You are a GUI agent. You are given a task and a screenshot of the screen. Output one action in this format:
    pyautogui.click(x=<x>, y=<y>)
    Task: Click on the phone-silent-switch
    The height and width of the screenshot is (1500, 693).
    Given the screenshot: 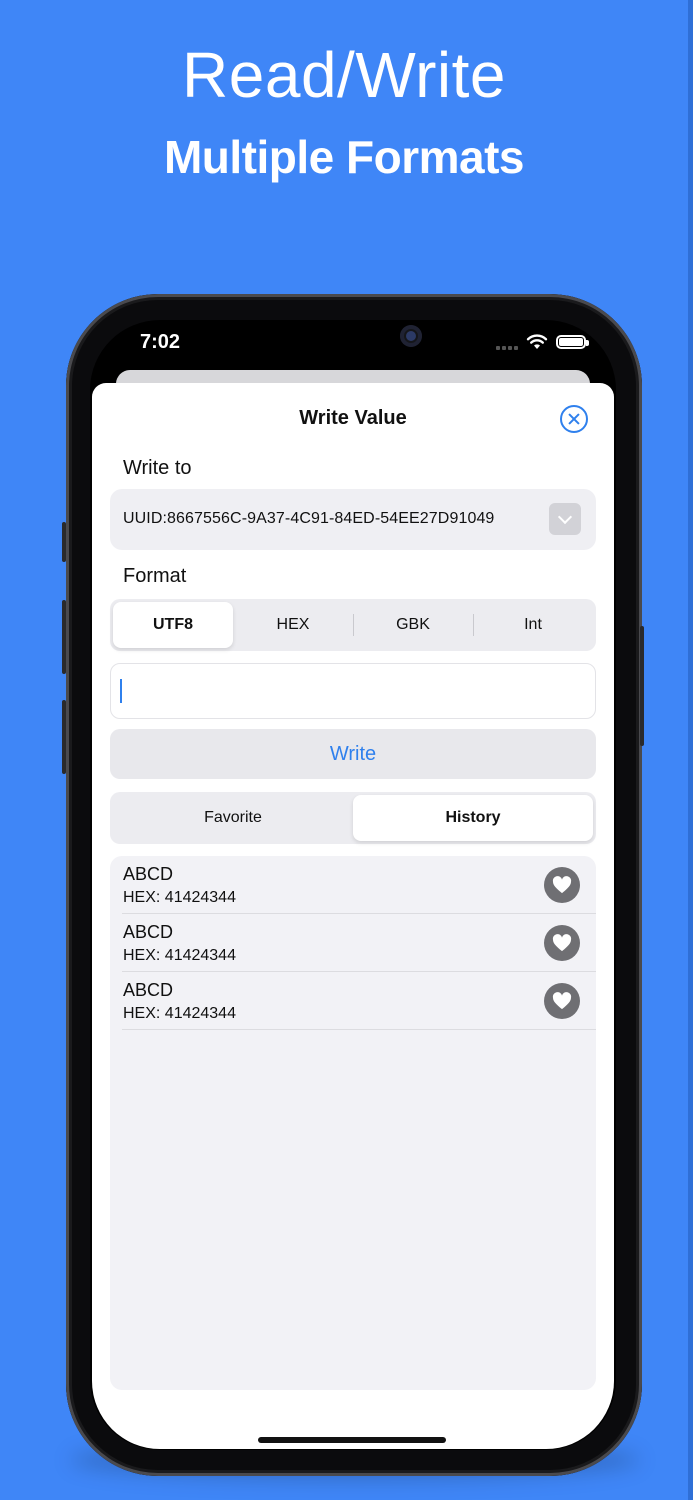 What is the action you would take?
    pyautogui.click(x=64, y=542)
    